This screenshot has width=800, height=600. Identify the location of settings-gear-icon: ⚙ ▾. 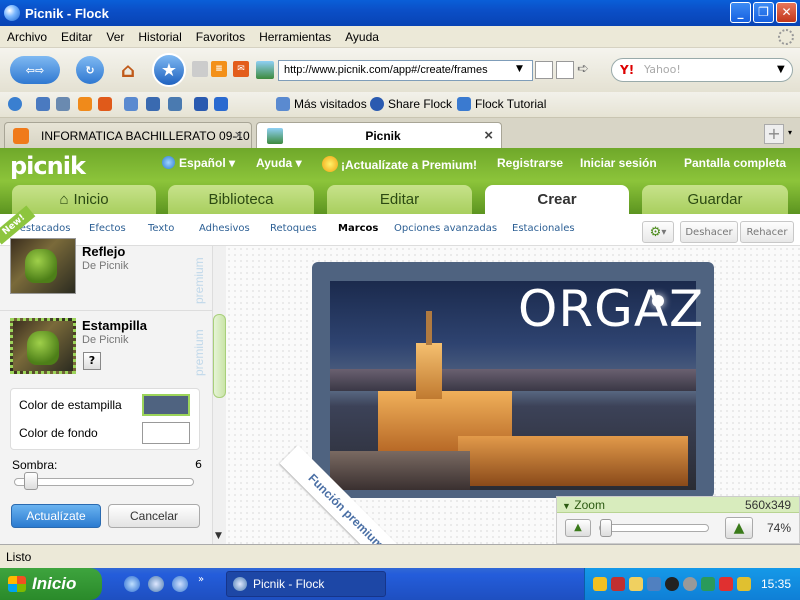
(658, 232).